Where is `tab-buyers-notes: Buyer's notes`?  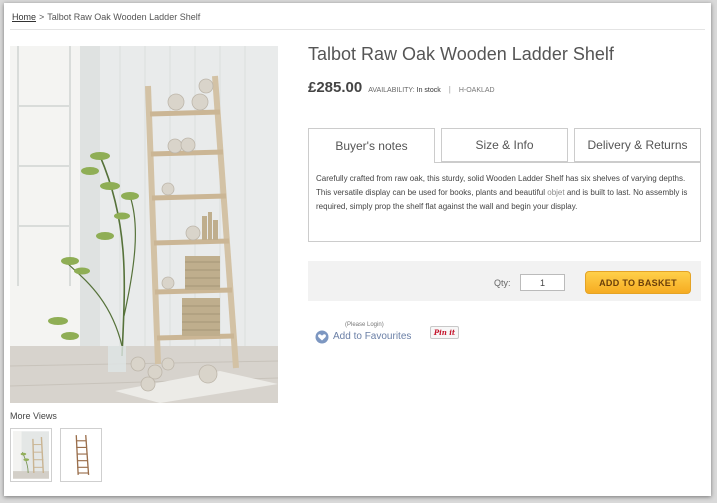
tab-buyers-notes: Buyer's notes is located at coordinates (371, 145).